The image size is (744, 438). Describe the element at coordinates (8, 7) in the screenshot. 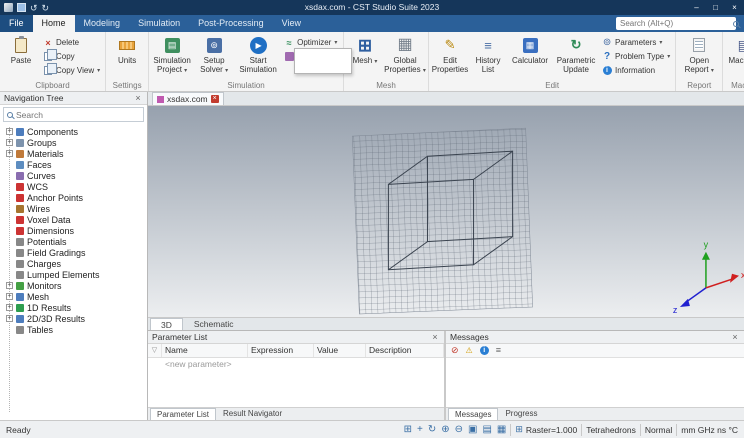

I see `app-logo-icon` at that location.